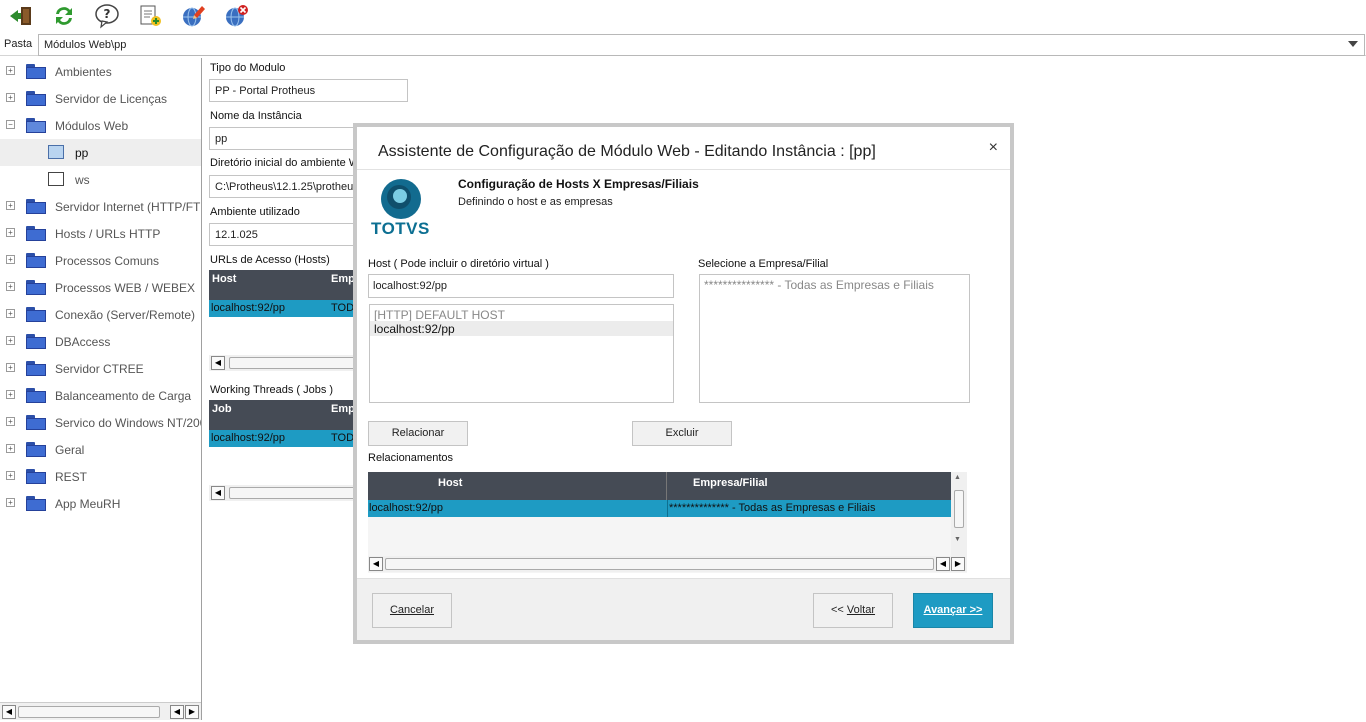 The height and width of the screenshot is (722, 1366). What do you see at coordinates (125, 288) in the screenshot?
I see `tree-item-label: Processos WEB / WEBEX` at bounding box center [125, 288].